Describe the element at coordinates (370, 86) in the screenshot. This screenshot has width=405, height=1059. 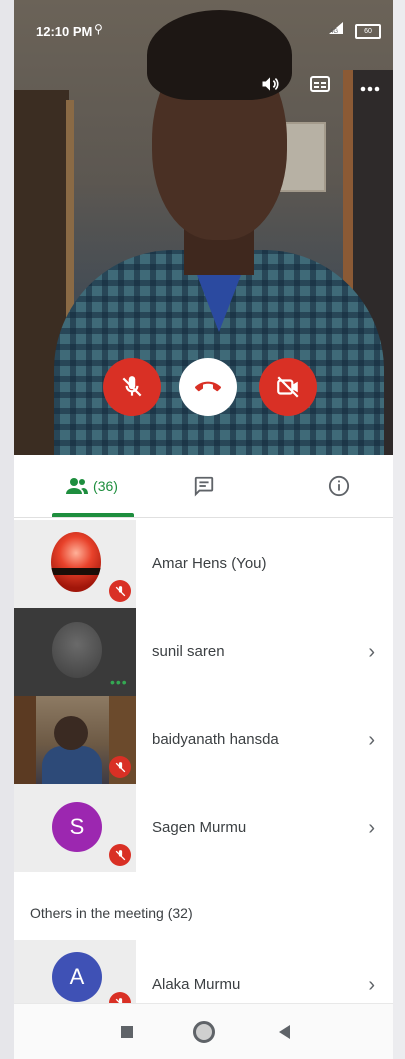
I see `more-options-icon` at that location.